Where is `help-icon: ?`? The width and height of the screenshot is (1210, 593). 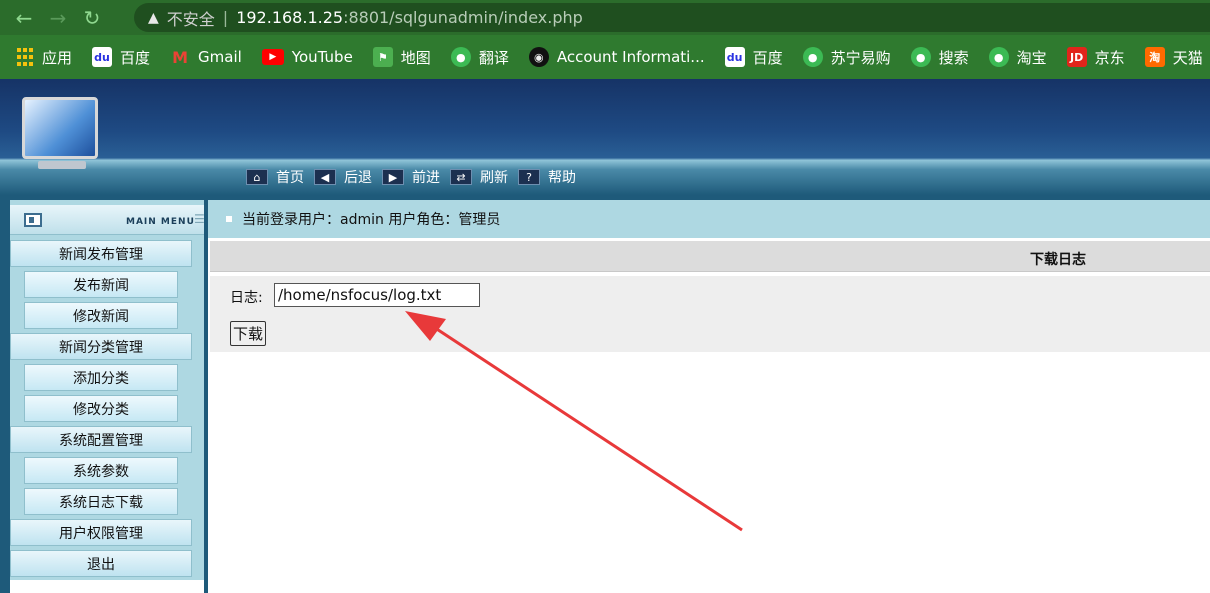
help-icon: ? is located at coordinates (529, 177).